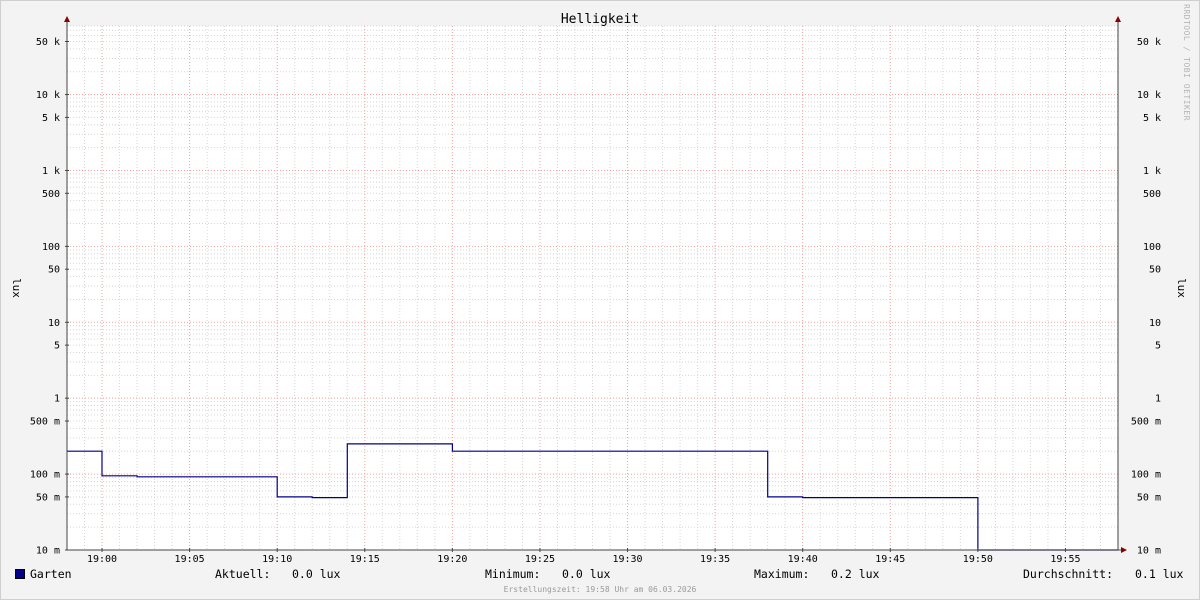 The image size is (1200, 600). I want to click on y-tick-label-right: 100 m, so click(1146, 475).